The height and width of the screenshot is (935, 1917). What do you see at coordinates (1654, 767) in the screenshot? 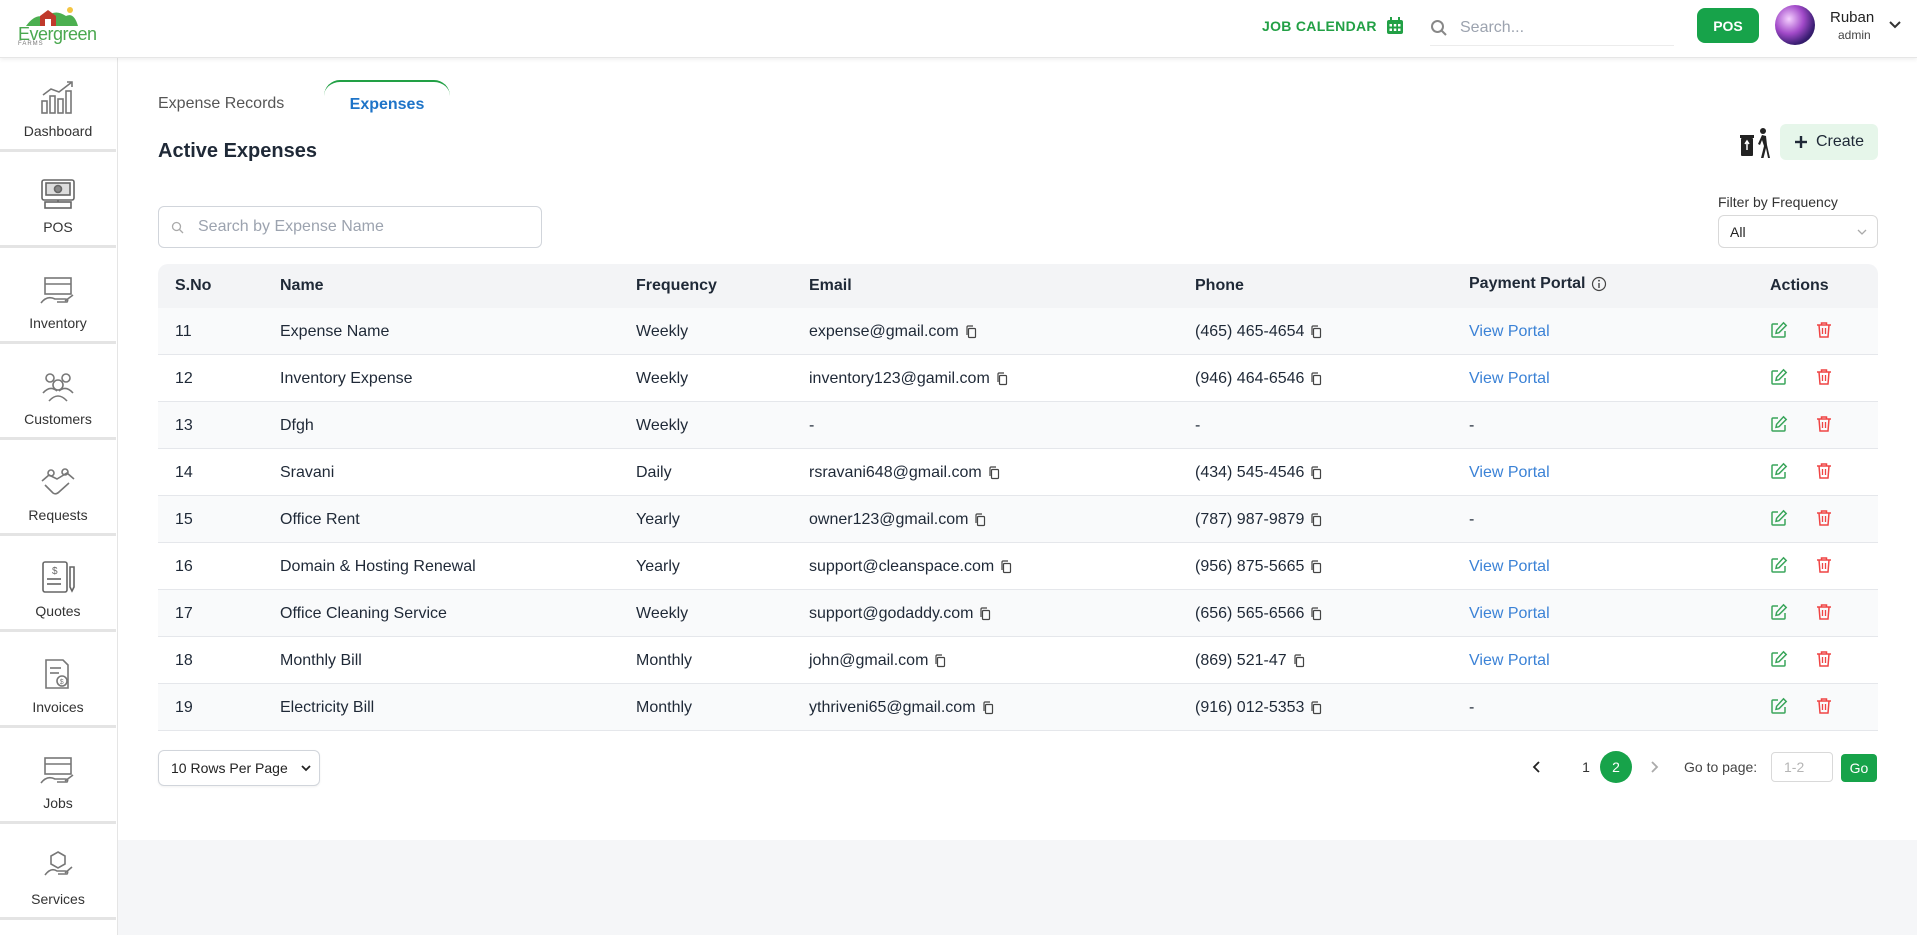
I see `next-page-icon` at bounding box center [1654, 767].